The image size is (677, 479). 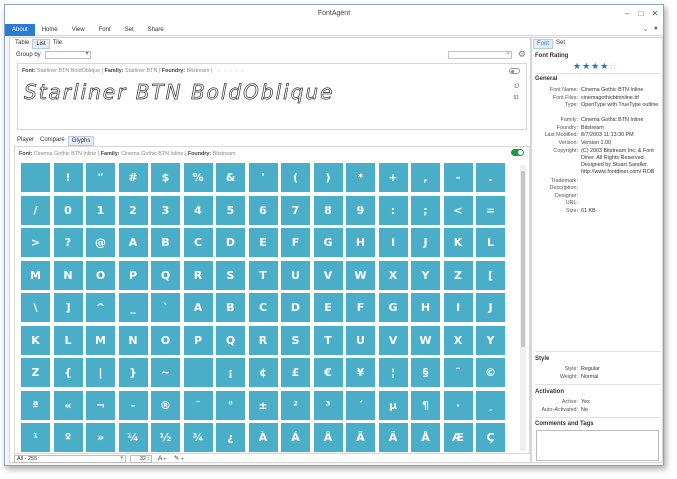 What do you see at coordinates (425, 405) in the screenshot?
I see `glyph-tile: ¶` at bounding box center [425, 405].